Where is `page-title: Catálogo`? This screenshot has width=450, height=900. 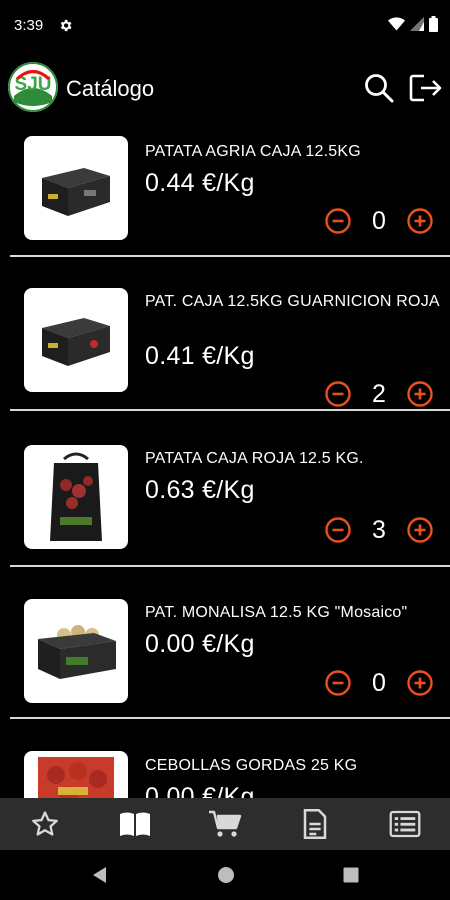
page-title: Catálogo is located at coordinates (110, 88).